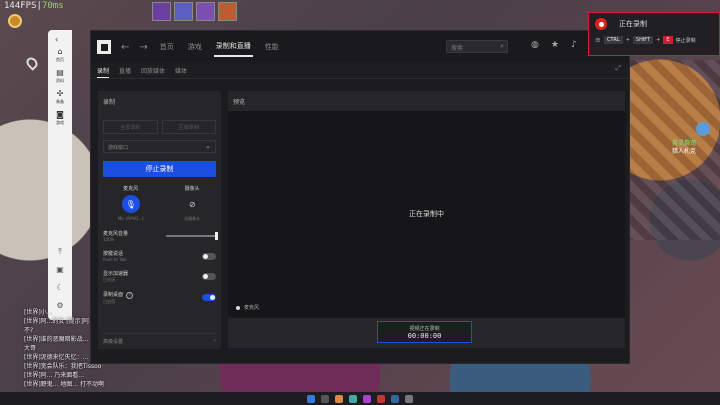 Image resolution: width=720 pixels, height=405 pixels. Describe the element at coordinates (60, 114) in the screenshot. I see `controller-icon: ◙` at that location.